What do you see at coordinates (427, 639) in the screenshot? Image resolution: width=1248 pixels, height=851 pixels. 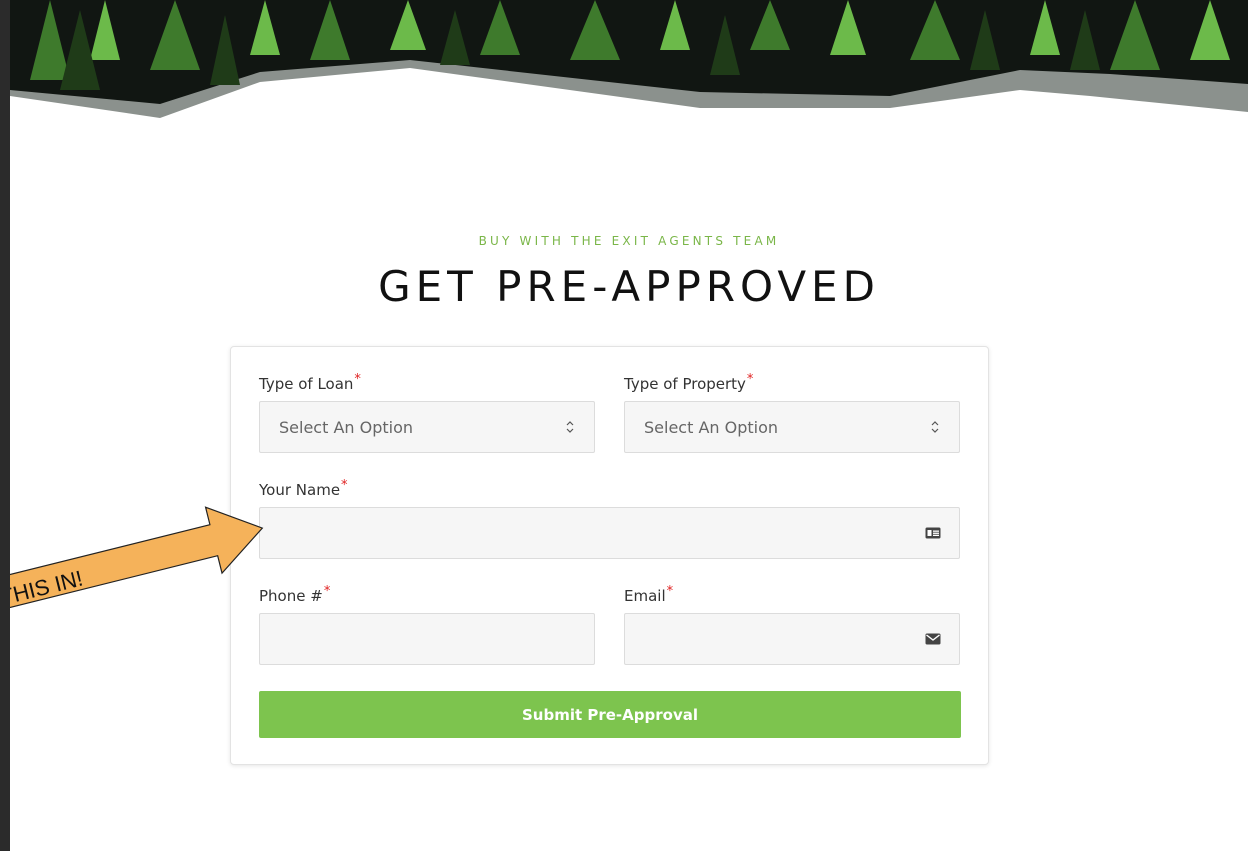 I see `phone-input` at bounding box center [427, 639].